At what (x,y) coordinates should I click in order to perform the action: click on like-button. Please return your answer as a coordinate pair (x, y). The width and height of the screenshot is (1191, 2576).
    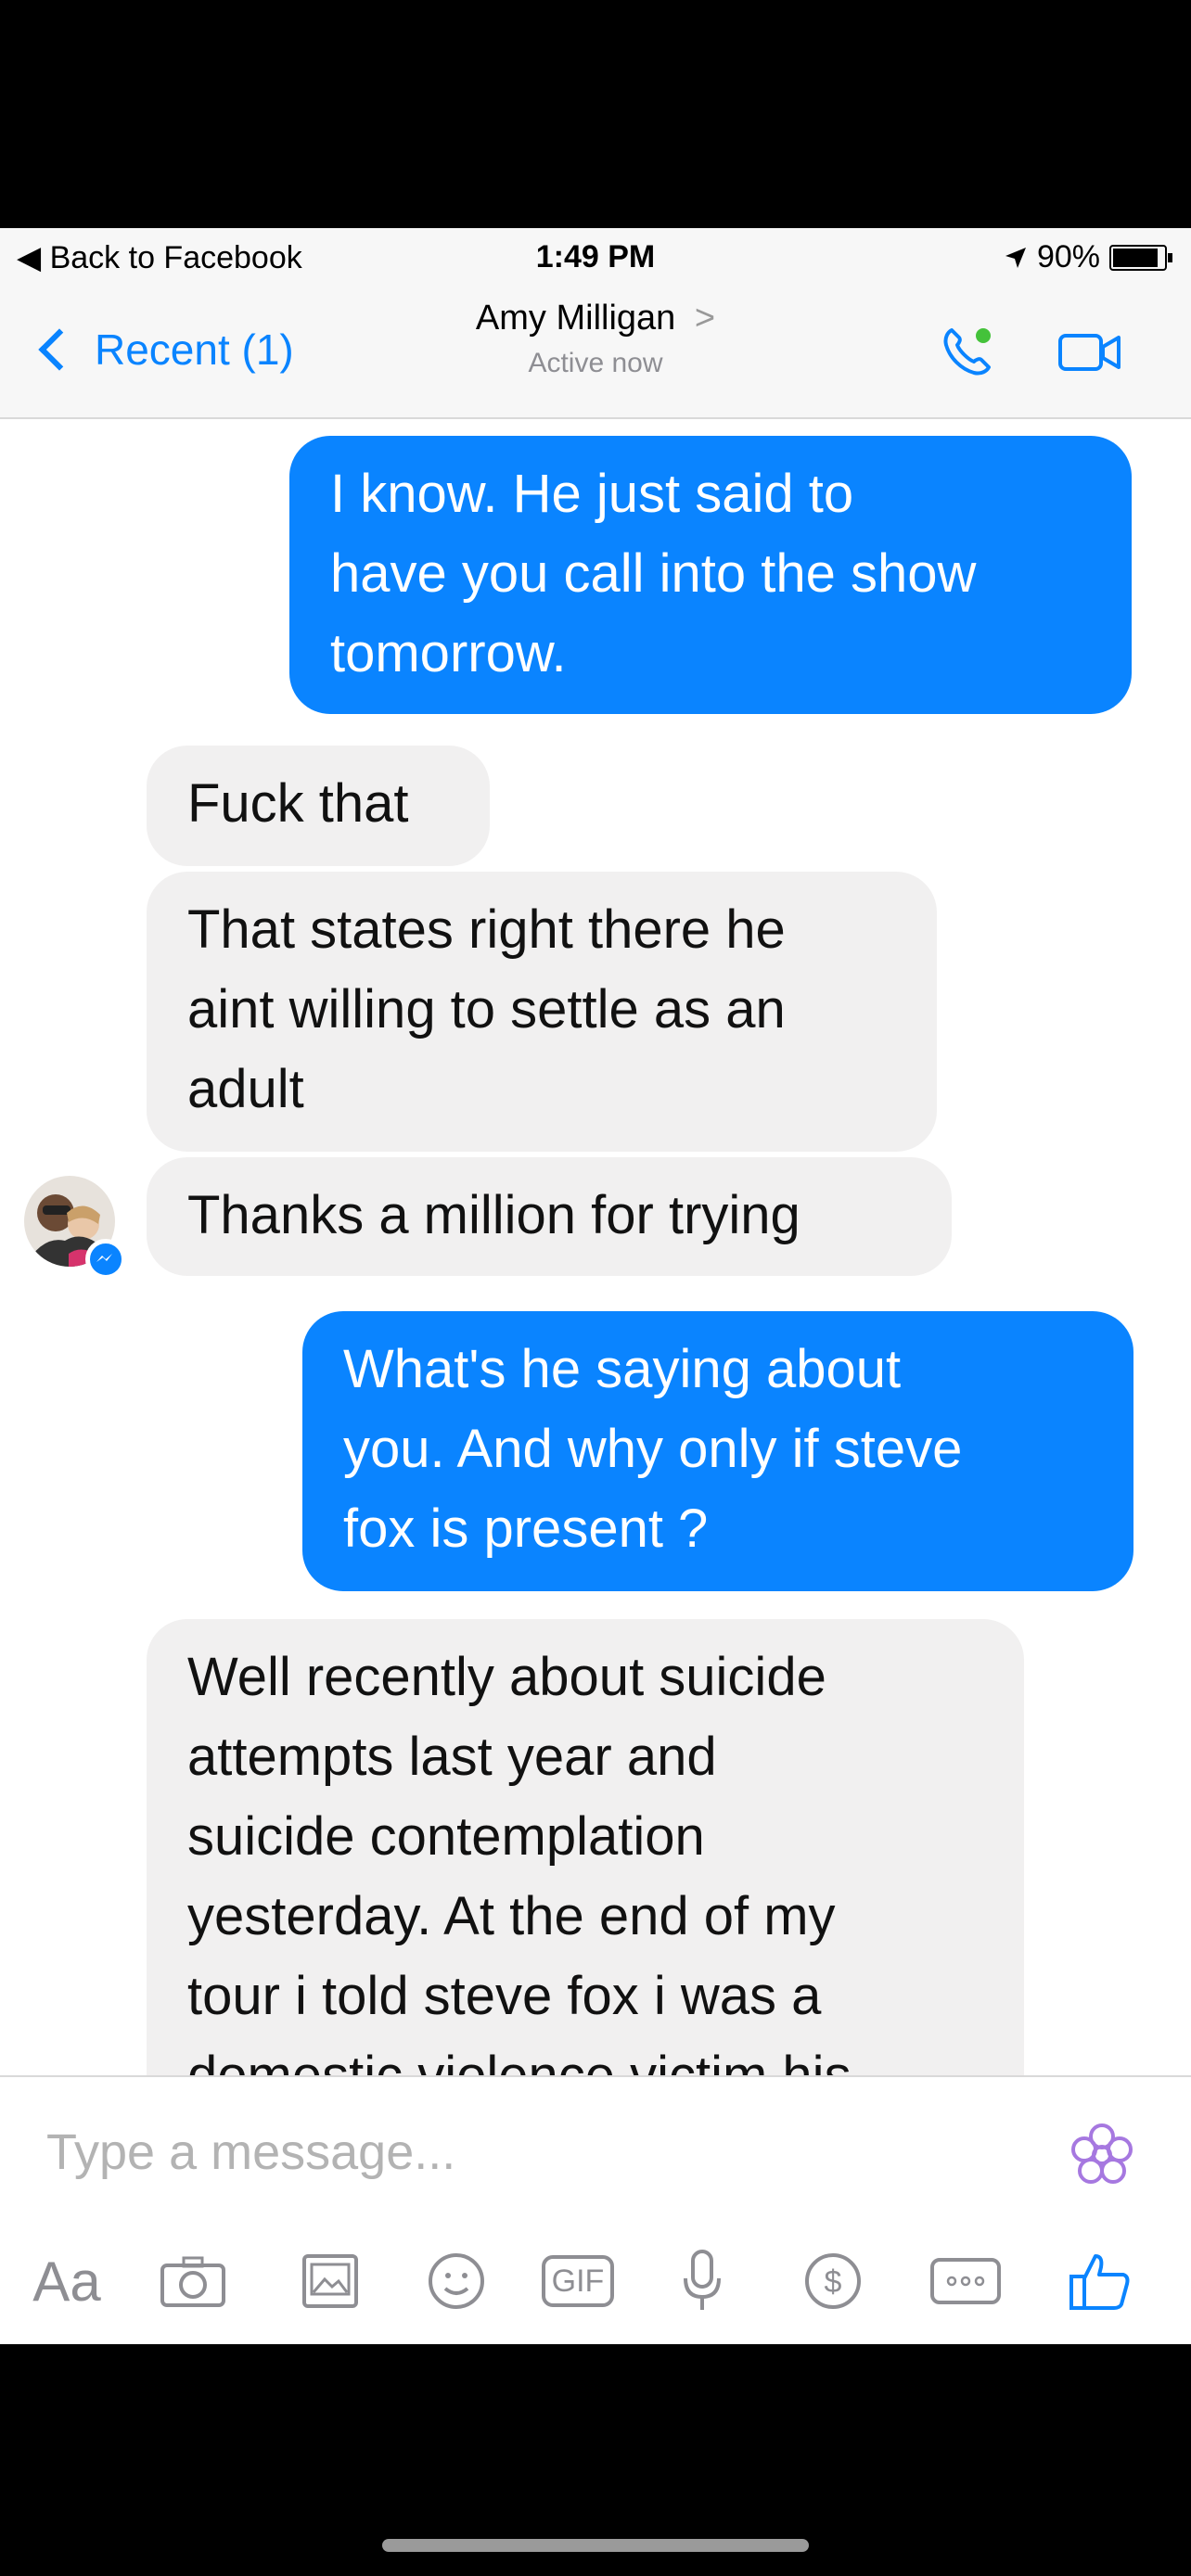
    Looking at the image, I should click on (1100, 2281).